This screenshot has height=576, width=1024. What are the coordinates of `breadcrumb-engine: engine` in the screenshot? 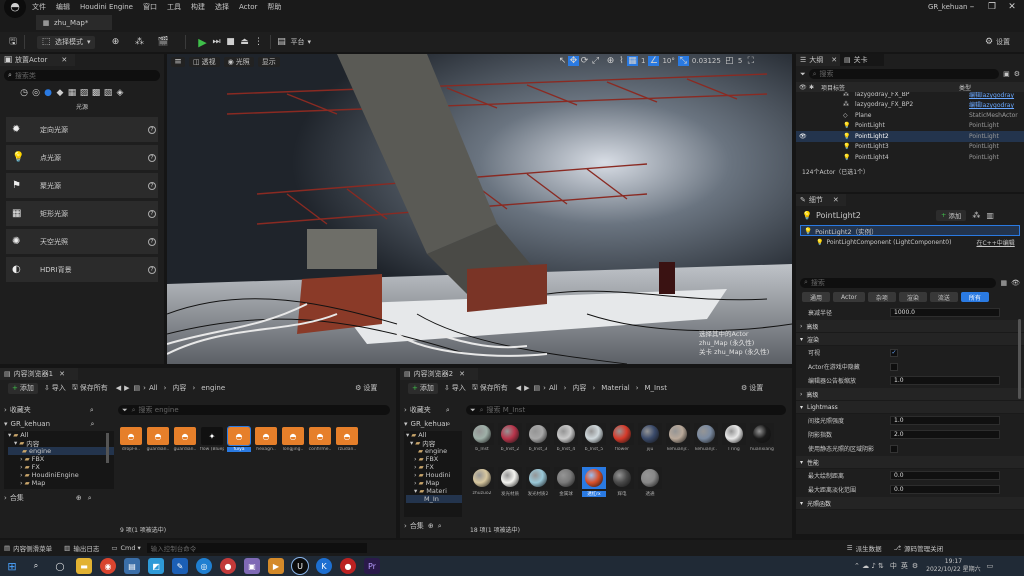 It's located at (213, 388).